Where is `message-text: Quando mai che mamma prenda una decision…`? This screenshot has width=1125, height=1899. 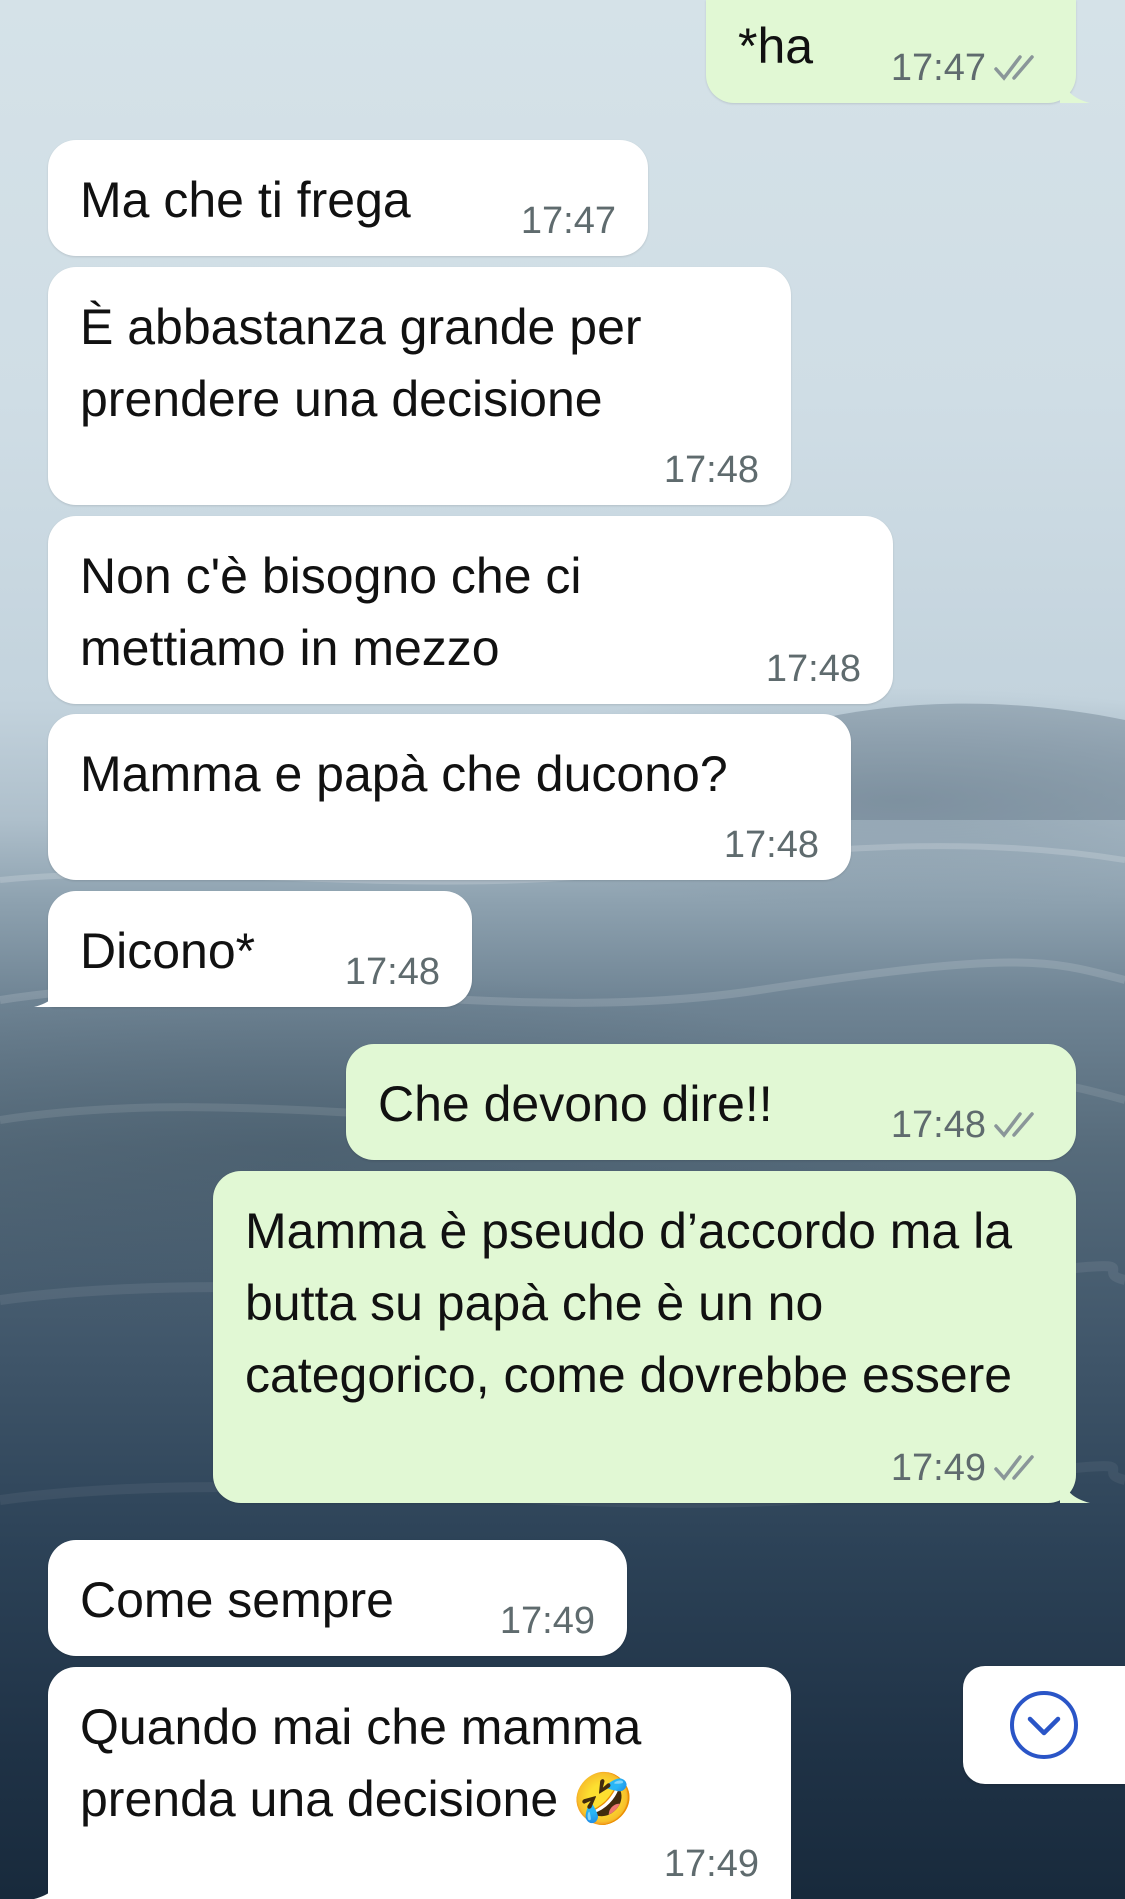
message-text: Quando mai che mamma prenda una decision… is located at coordinates (368, 1763).